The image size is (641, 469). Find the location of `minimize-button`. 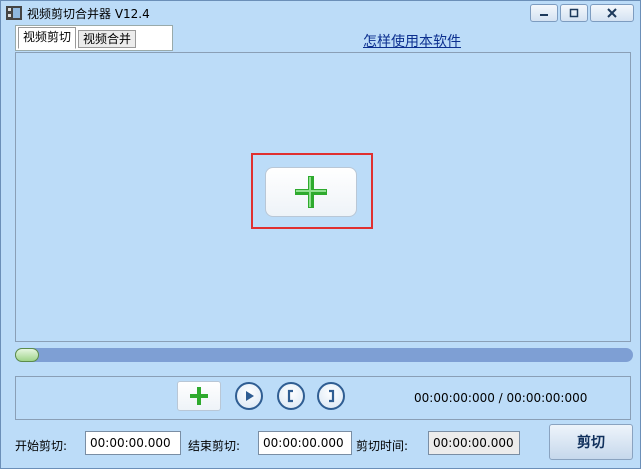

minimize-button is located at coordinates (544, 13).